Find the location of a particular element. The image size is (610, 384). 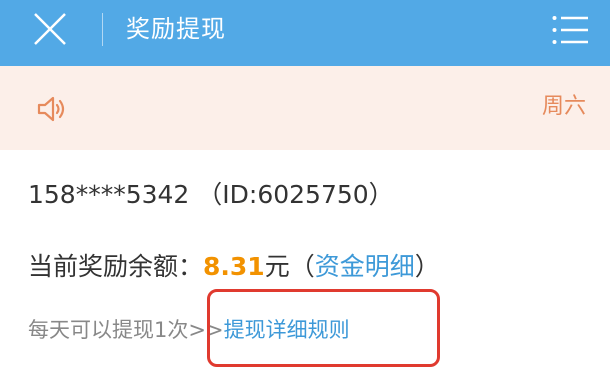

balance-row: 当前奖励余额：8.31元（资金明细） is located at coordinates (234, 267).